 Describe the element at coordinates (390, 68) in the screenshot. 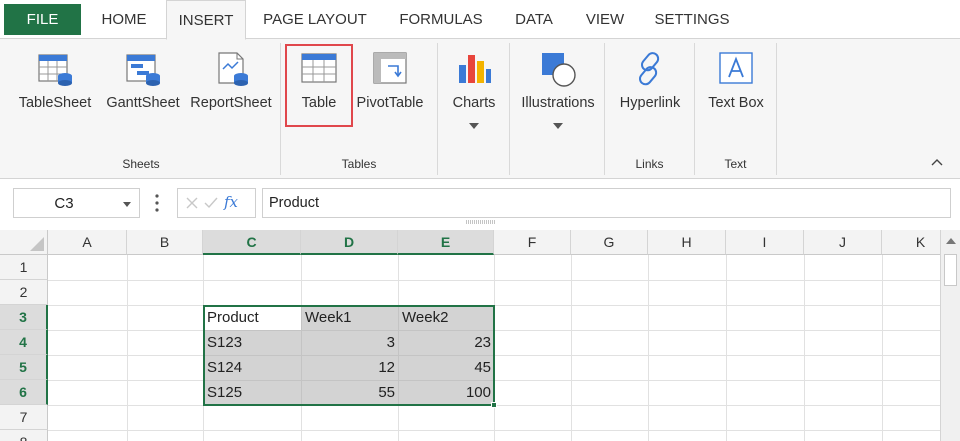

I see `pivottable-icon` at that location.